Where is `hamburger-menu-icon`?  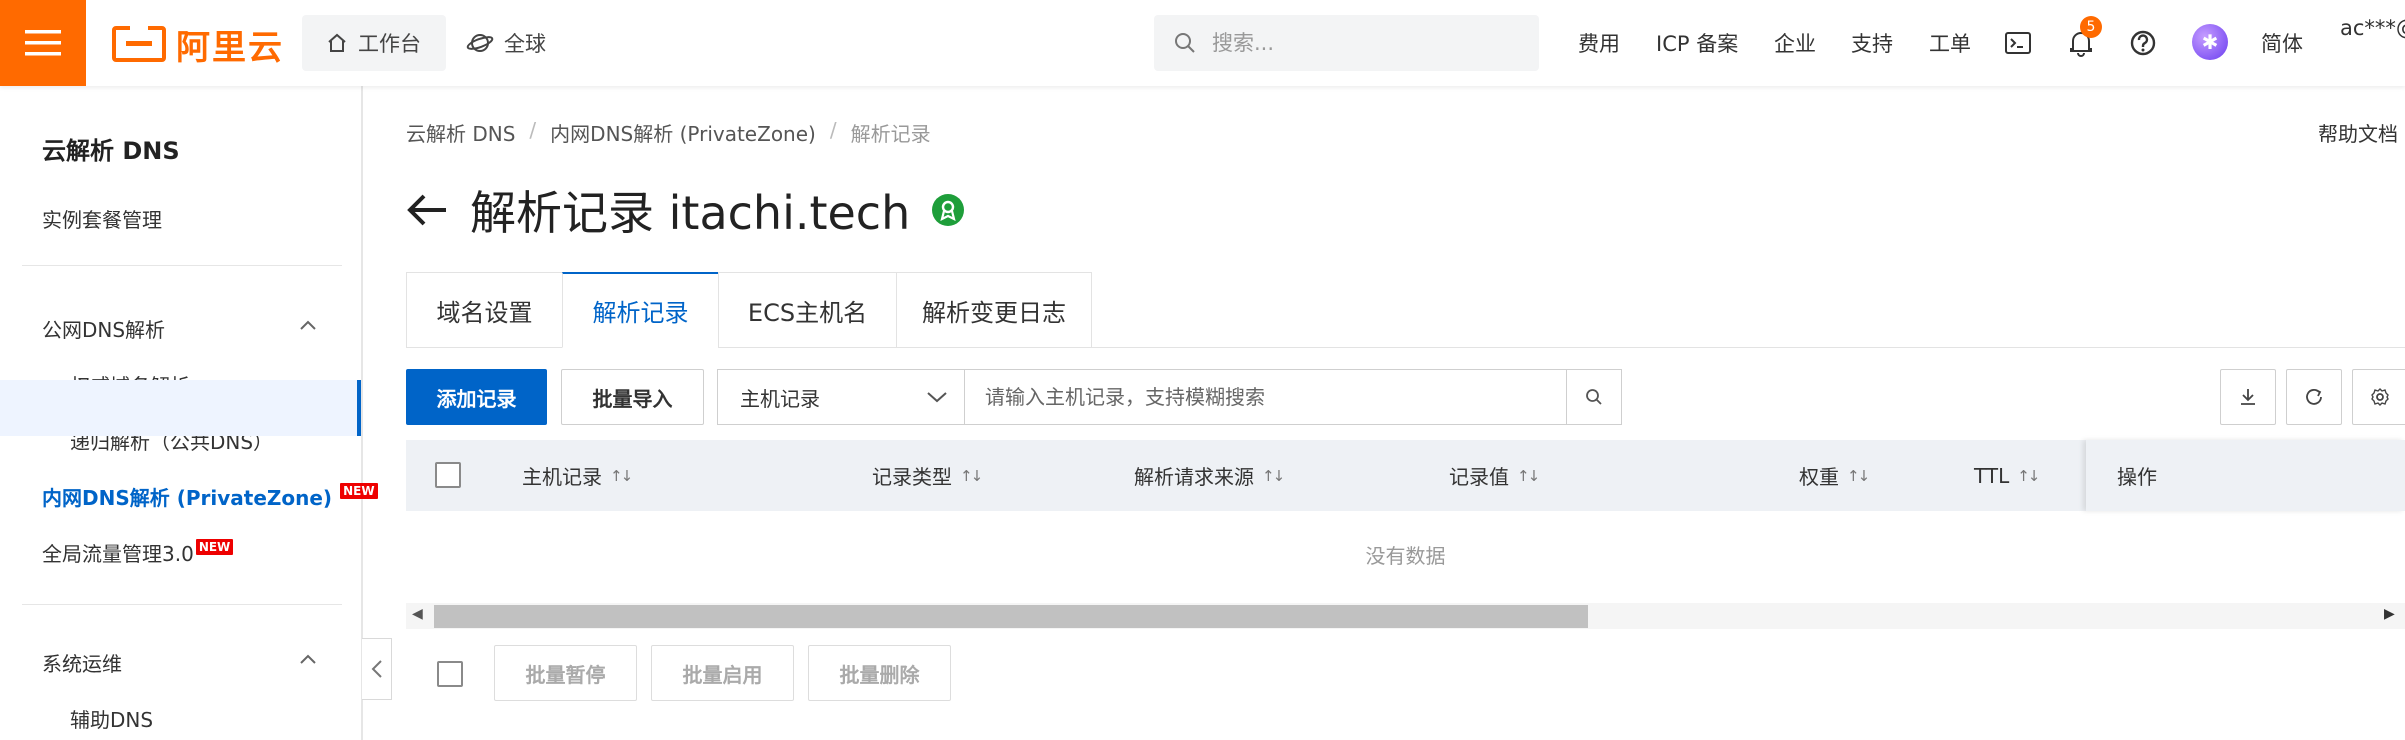
hamburger-menu-icon is located at coordinates (43, 43).